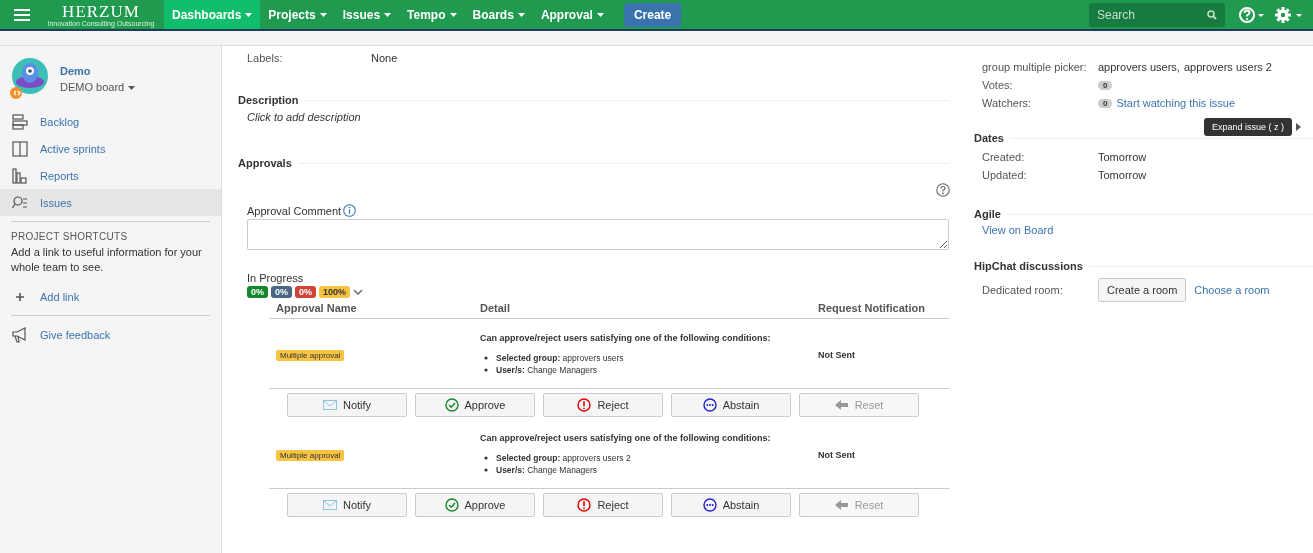 The image size is (1313, 553). What do you see at coordinates (594, 114) in the screenshot?
I see `description-placeholder: Click to add description` at bounding box center [594, 114].